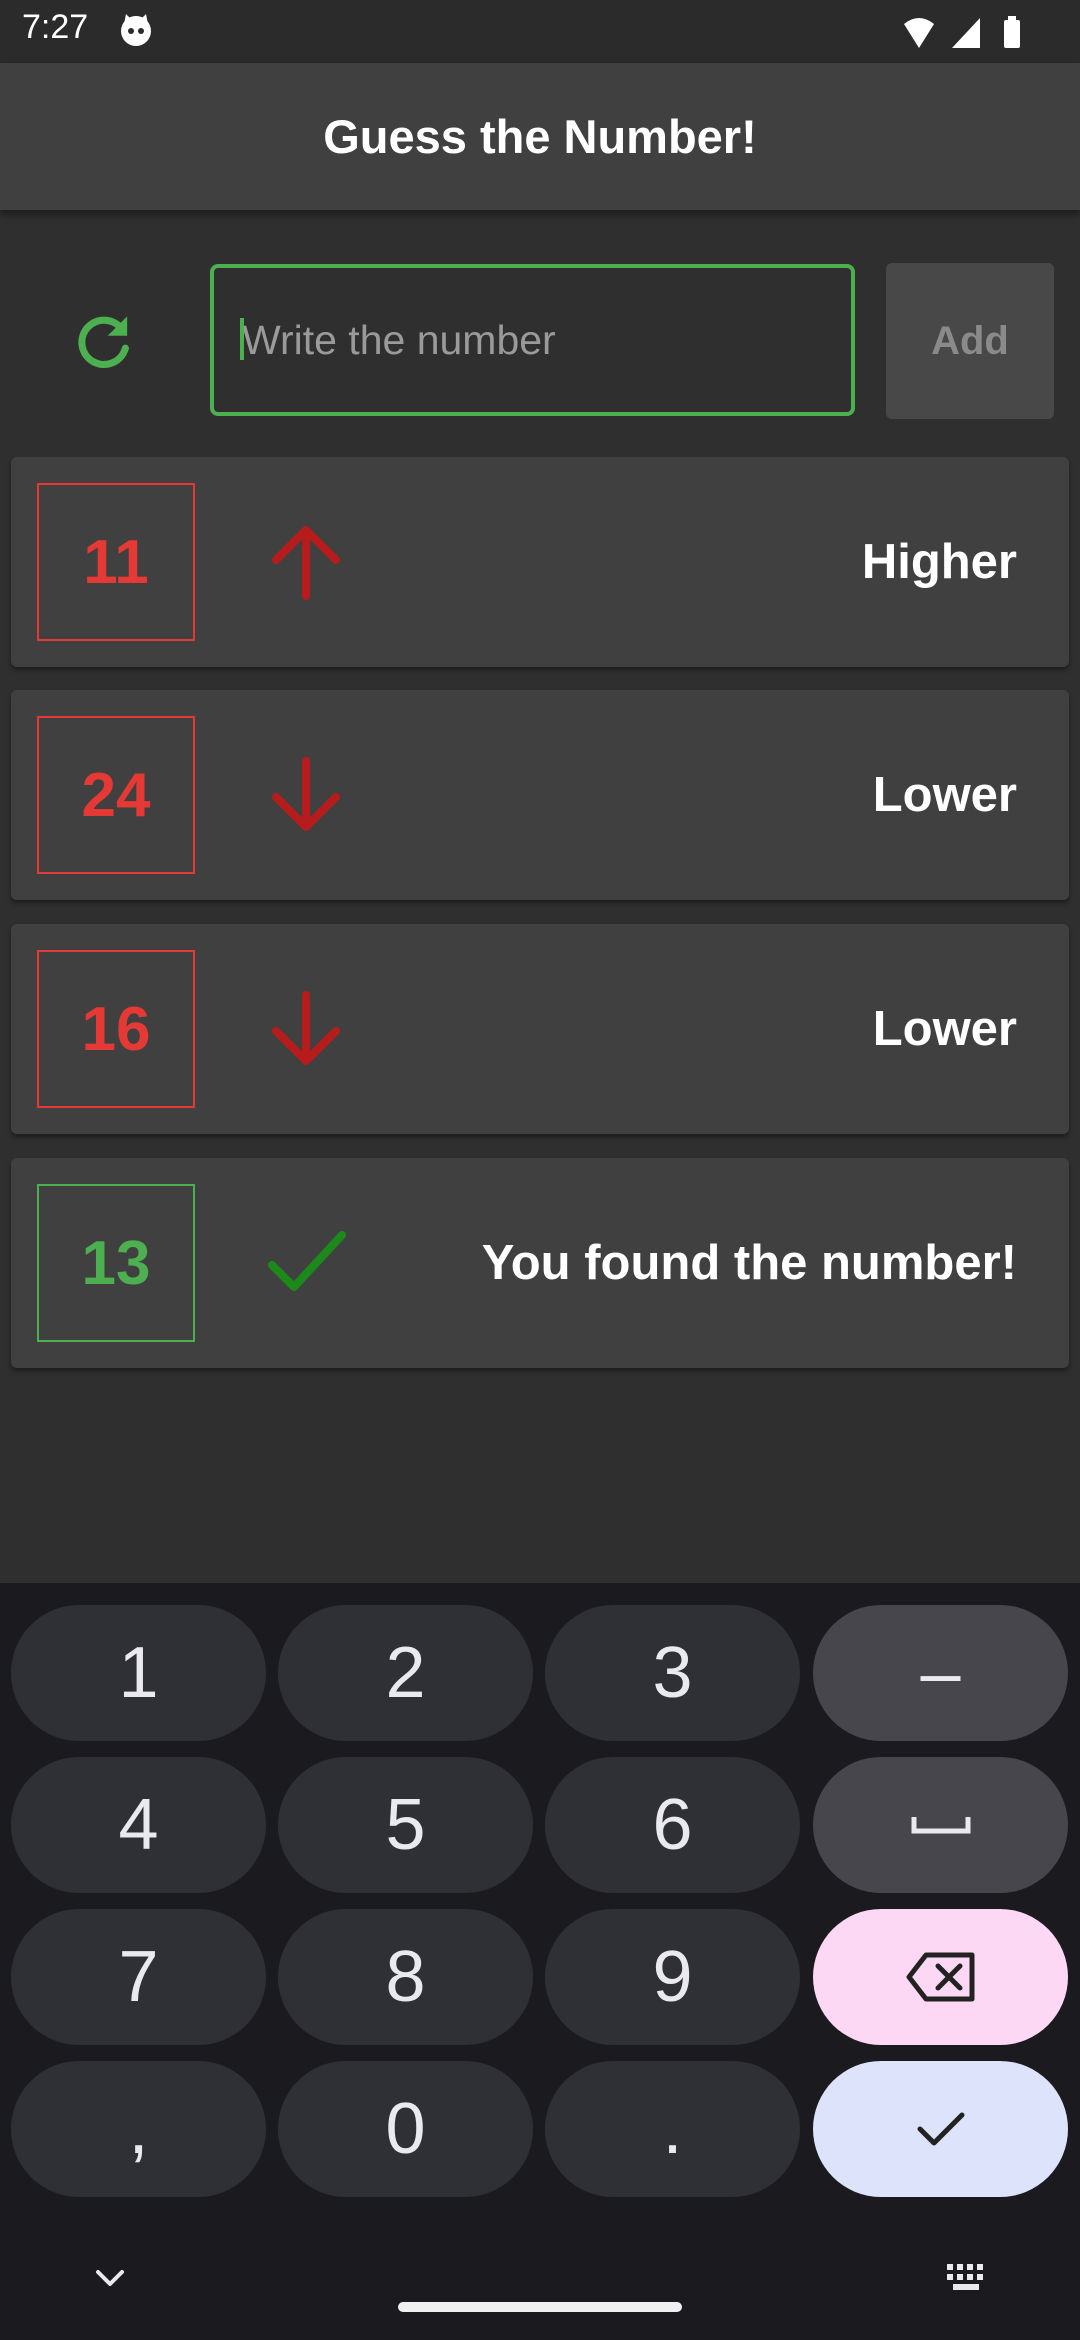  Describe the element at coordinates (405, 1825) in the screenshot. I see `key-5: 5` at that location.